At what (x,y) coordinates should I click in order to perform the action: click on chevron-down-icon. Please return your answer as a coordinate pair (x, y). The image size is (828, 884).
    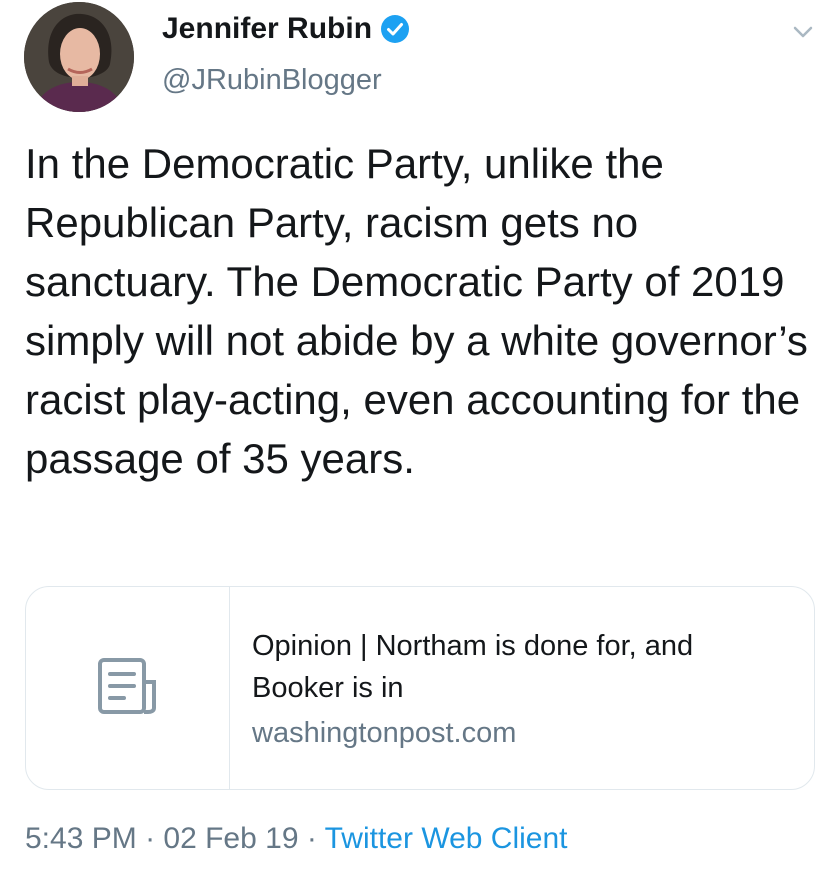
    Looking at the image, I should click on (803, 32).